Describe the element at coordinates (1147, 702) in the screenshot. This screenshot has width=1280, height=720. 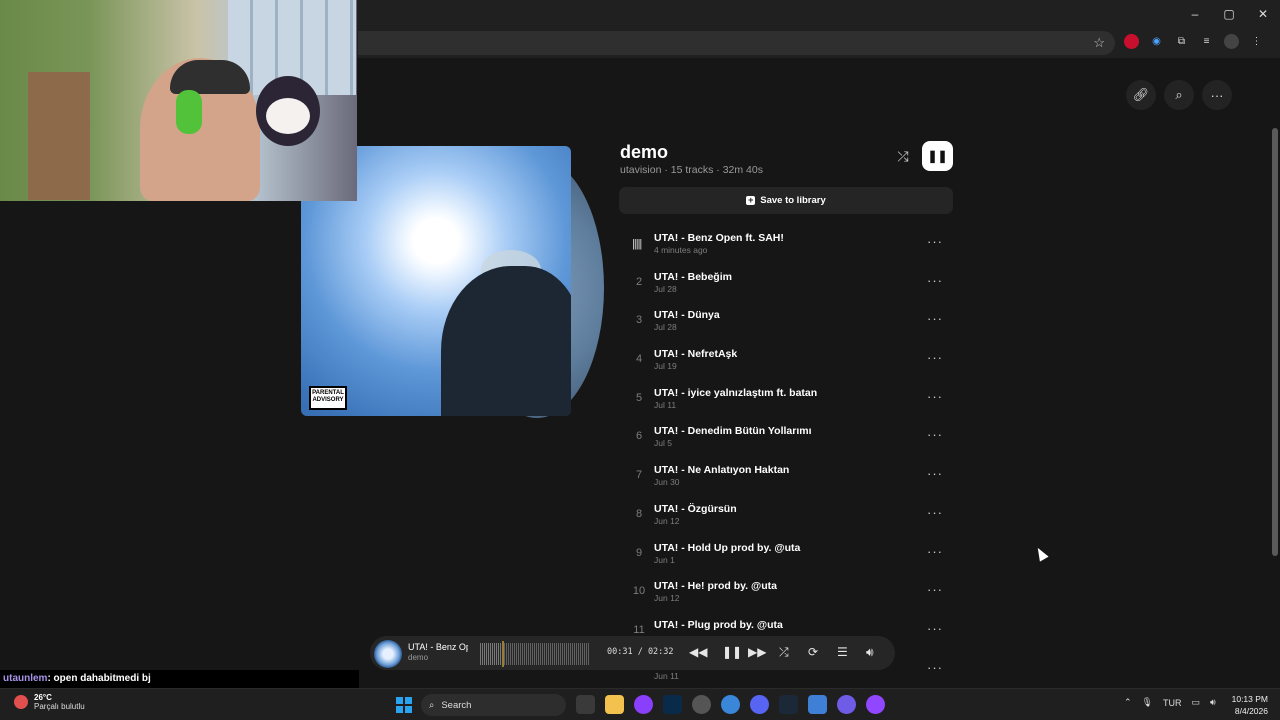
I see `microphone-icon: 🎙︎` at that location.